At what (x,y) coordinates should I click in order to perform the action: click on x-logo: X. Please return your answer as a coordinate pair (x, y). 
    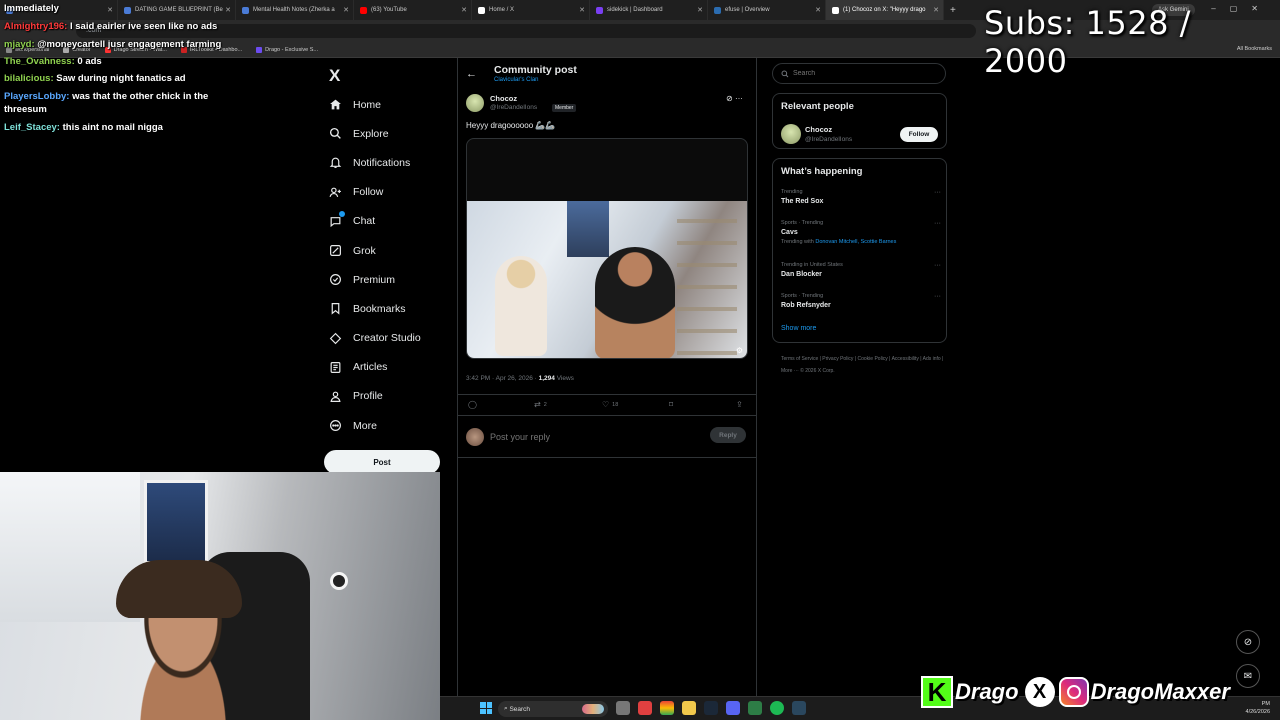
    Looking at the image, I should click on (334, 76).